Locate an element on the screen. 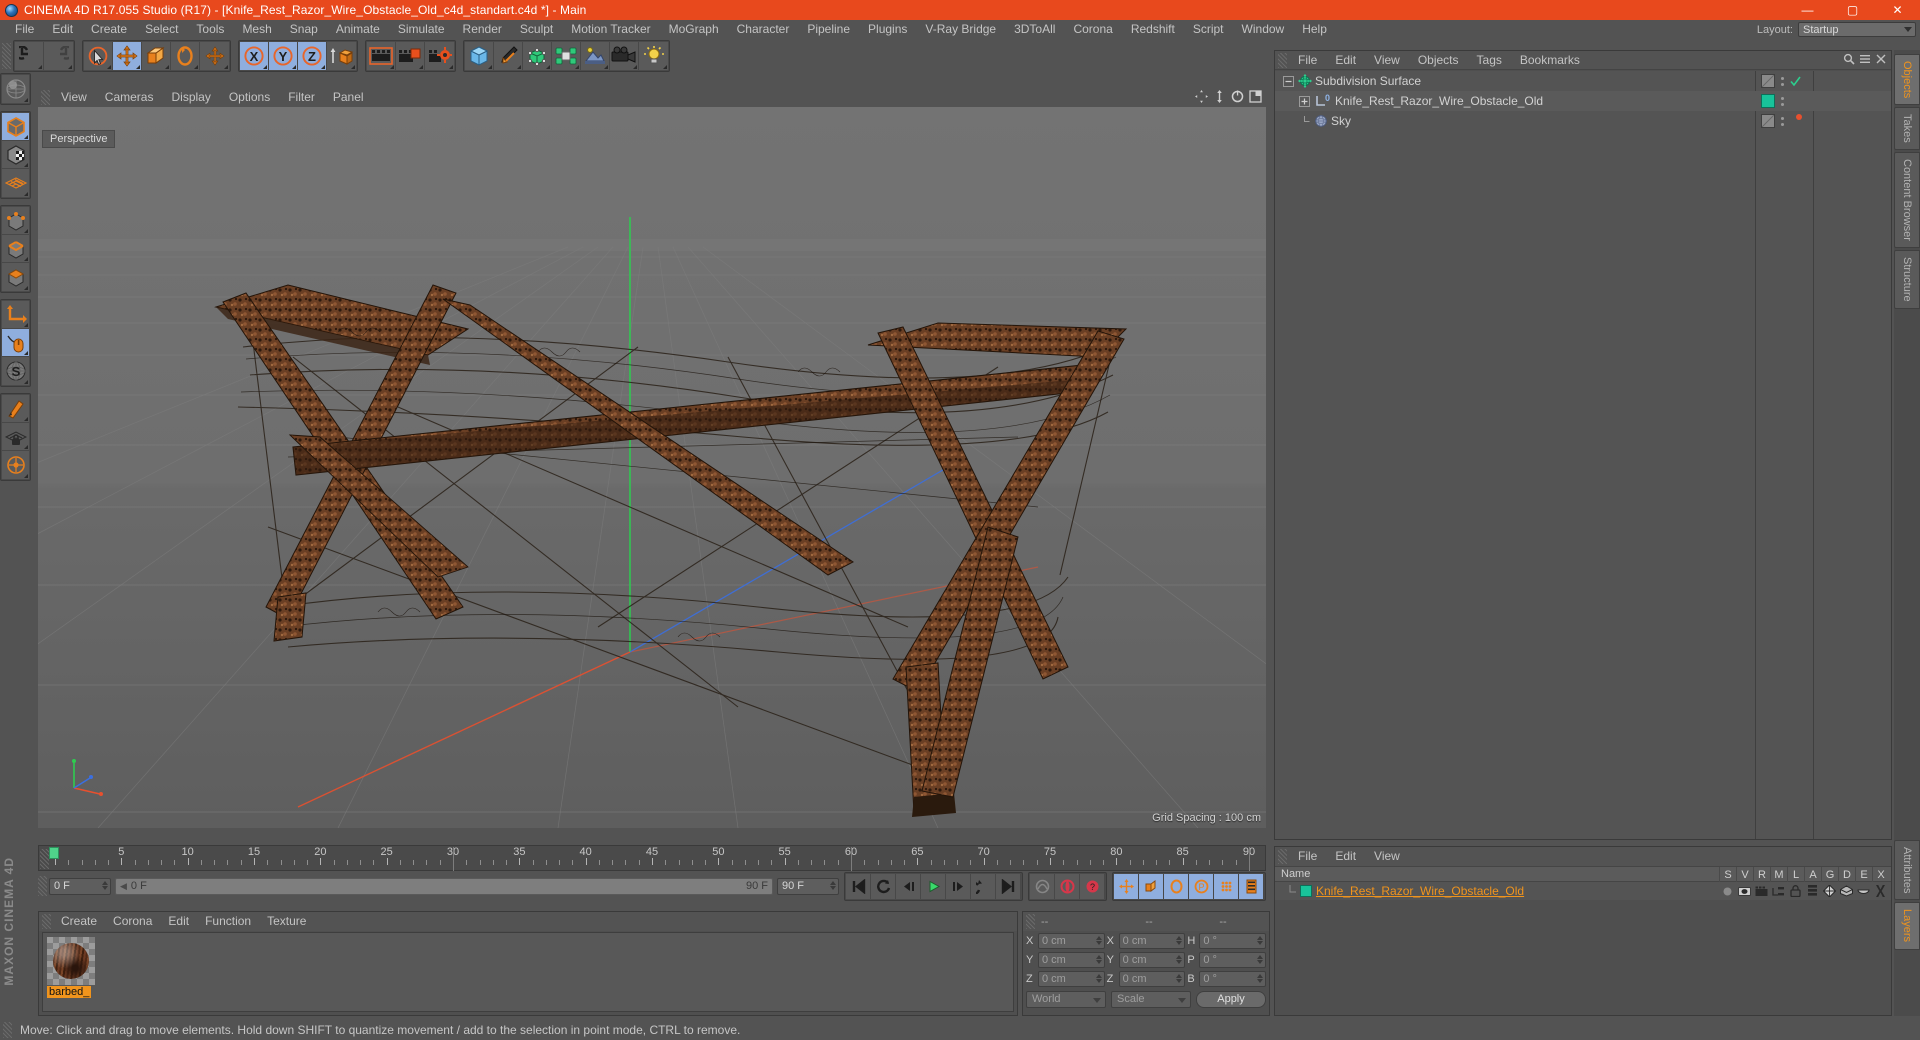 The width and height of the screenshot is (1920, 1040). camera-button is located at coordinates (624, 56).